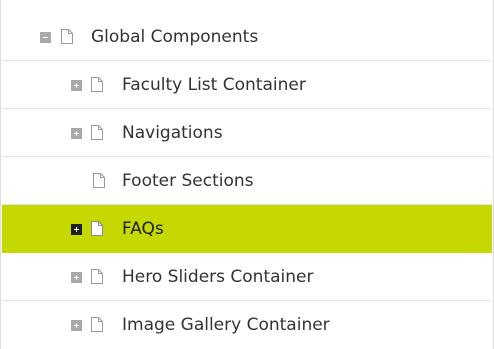 The image size is (494, 349). I want to click on tree-item-label: FAQs, so click(143, 229).